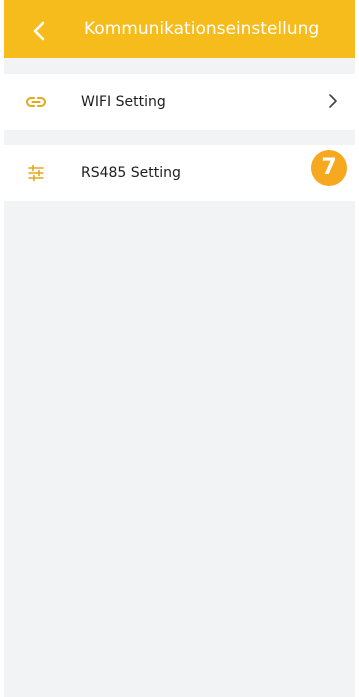  What do you see at coordinates (123, 102) in the screenshot?
I see `wifi-setting-label: WIFI Setting` at bounding box center [123, 102].